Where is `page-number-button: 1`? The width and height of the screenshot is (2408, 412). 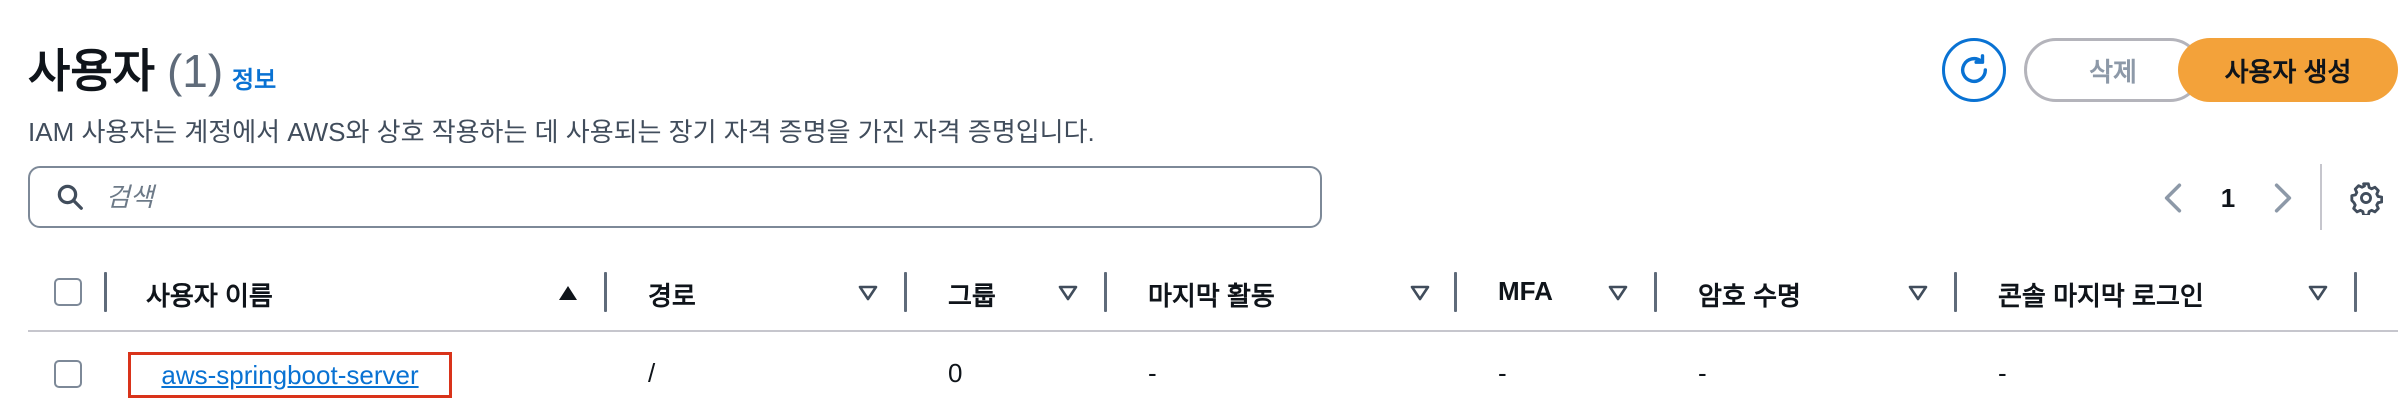
page-number-button: 1 is located at coordinates (2228, 198).